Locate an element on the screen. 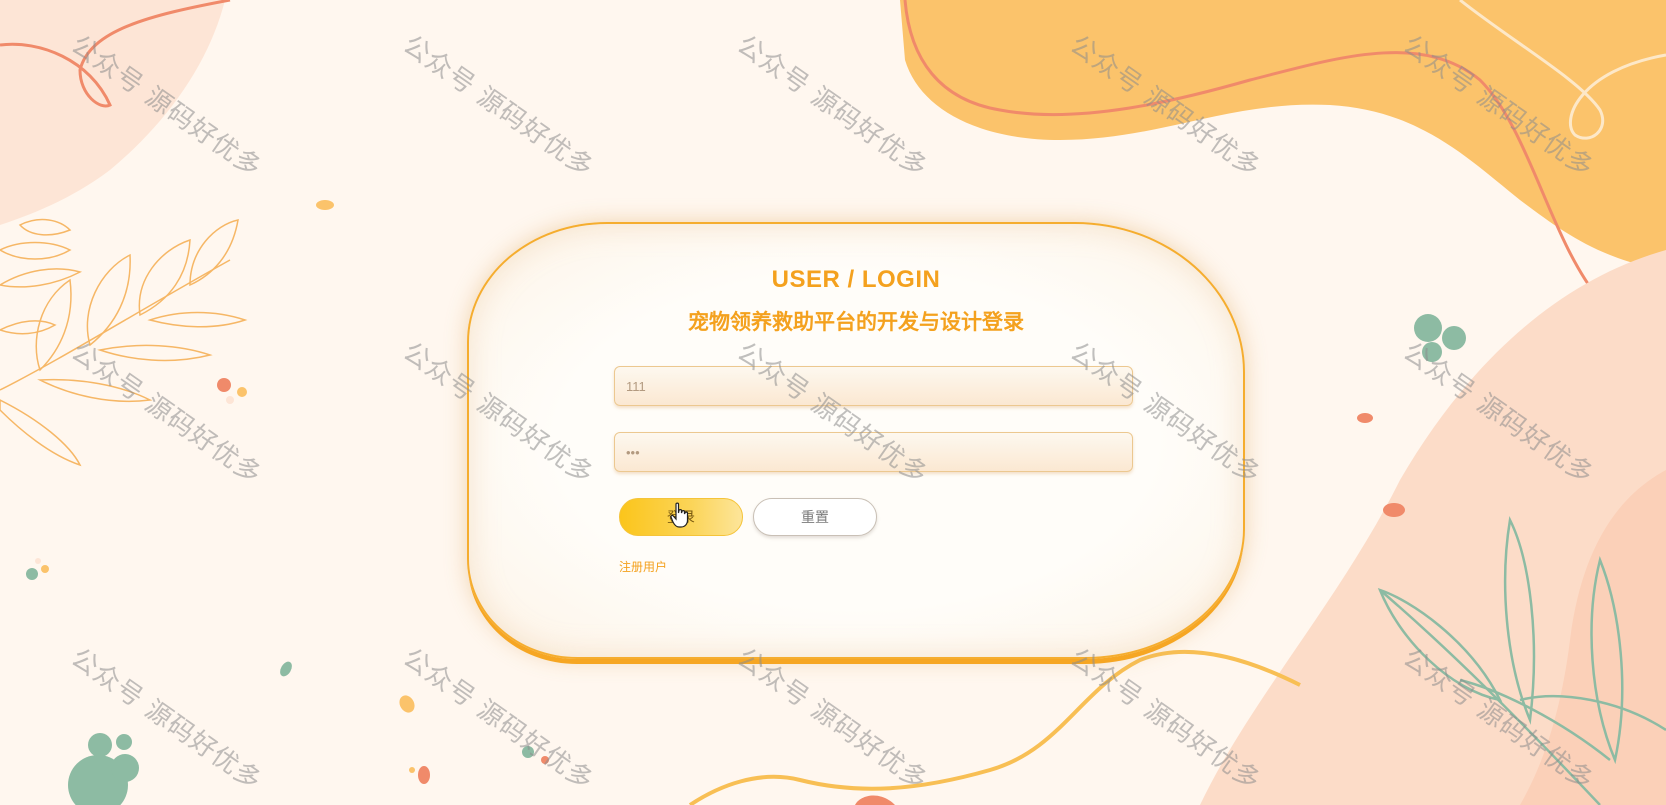 This screenshot has height=805, width=1666. reset-button: 重置 is located at coordinates (815, 517).